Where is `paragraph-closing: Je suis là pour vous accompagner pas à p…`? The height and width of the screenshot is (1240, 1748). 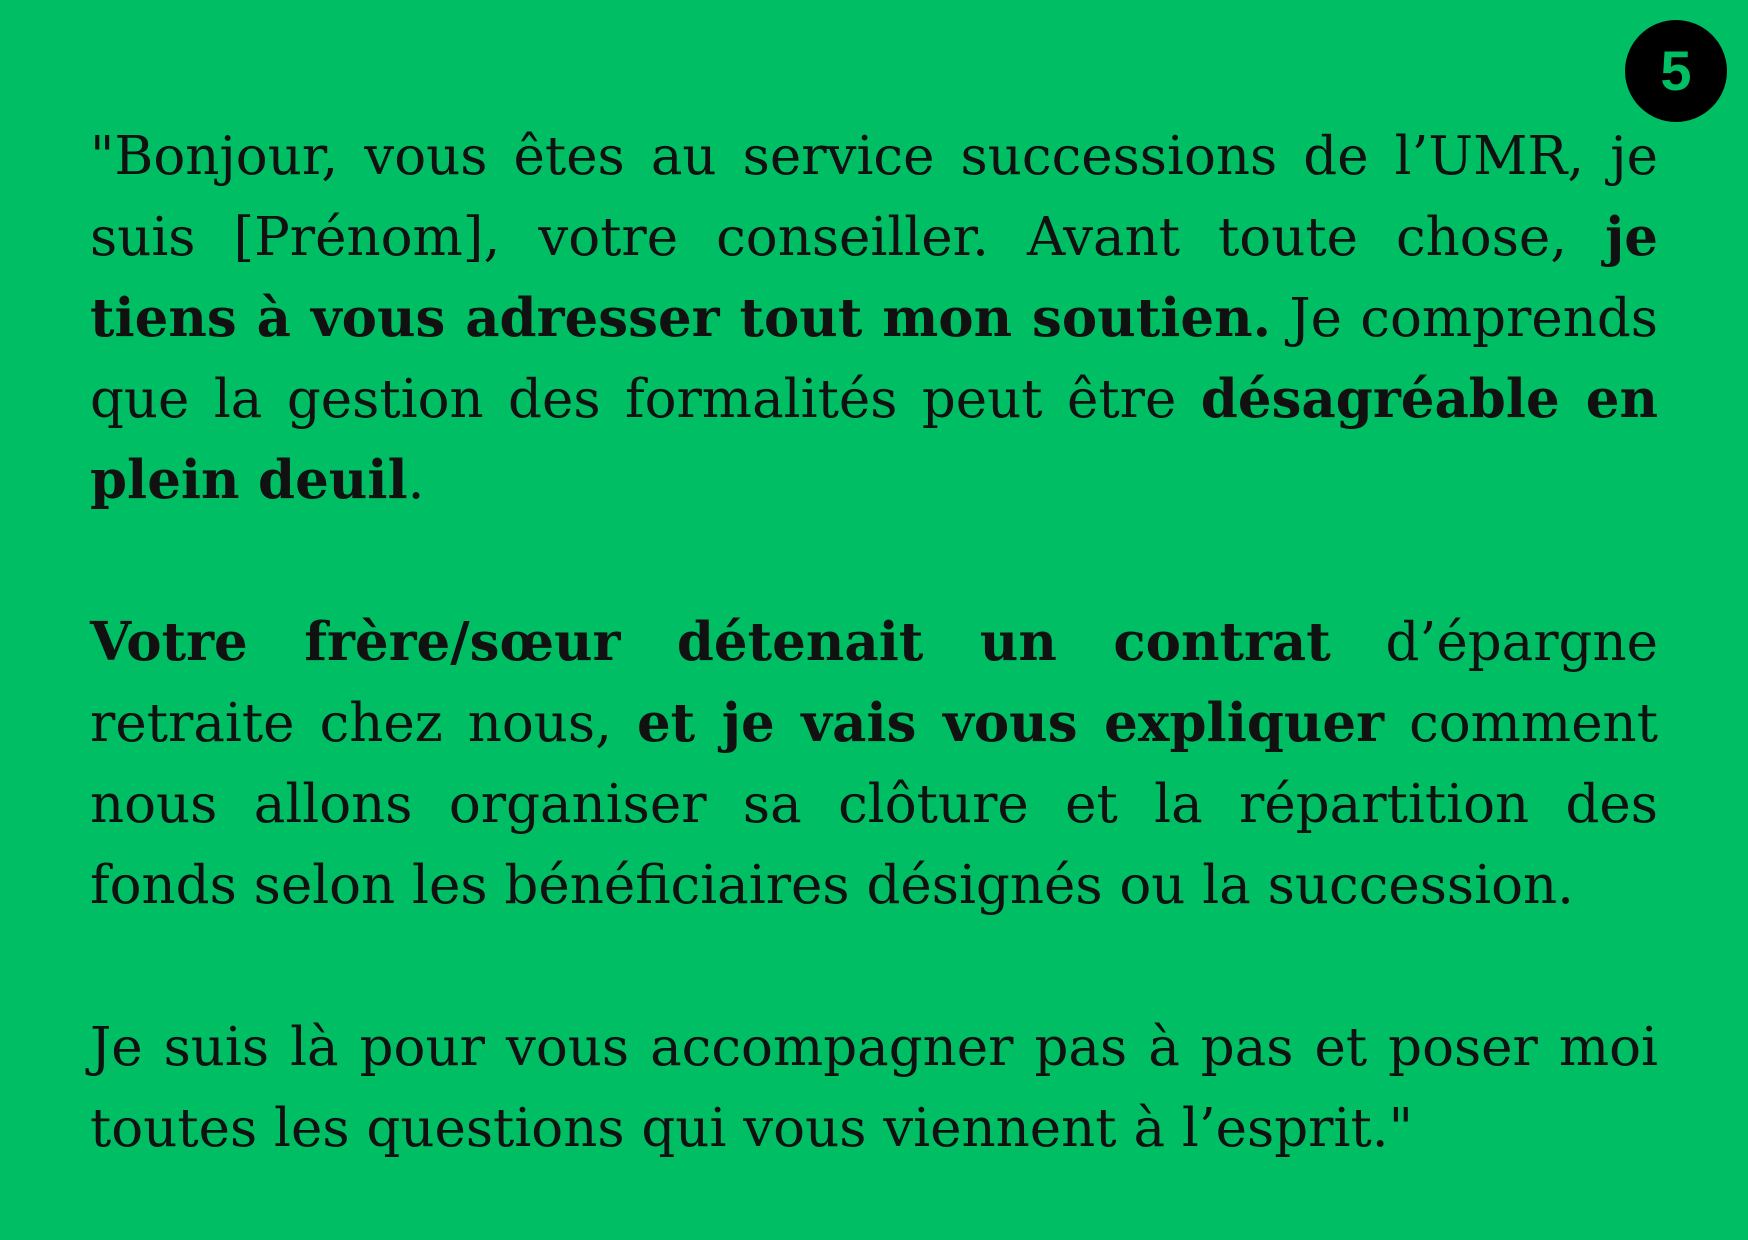 paragraph-closing: Je suis là pour vous accompagner pas à p… is located at coordinates (874, 1088).